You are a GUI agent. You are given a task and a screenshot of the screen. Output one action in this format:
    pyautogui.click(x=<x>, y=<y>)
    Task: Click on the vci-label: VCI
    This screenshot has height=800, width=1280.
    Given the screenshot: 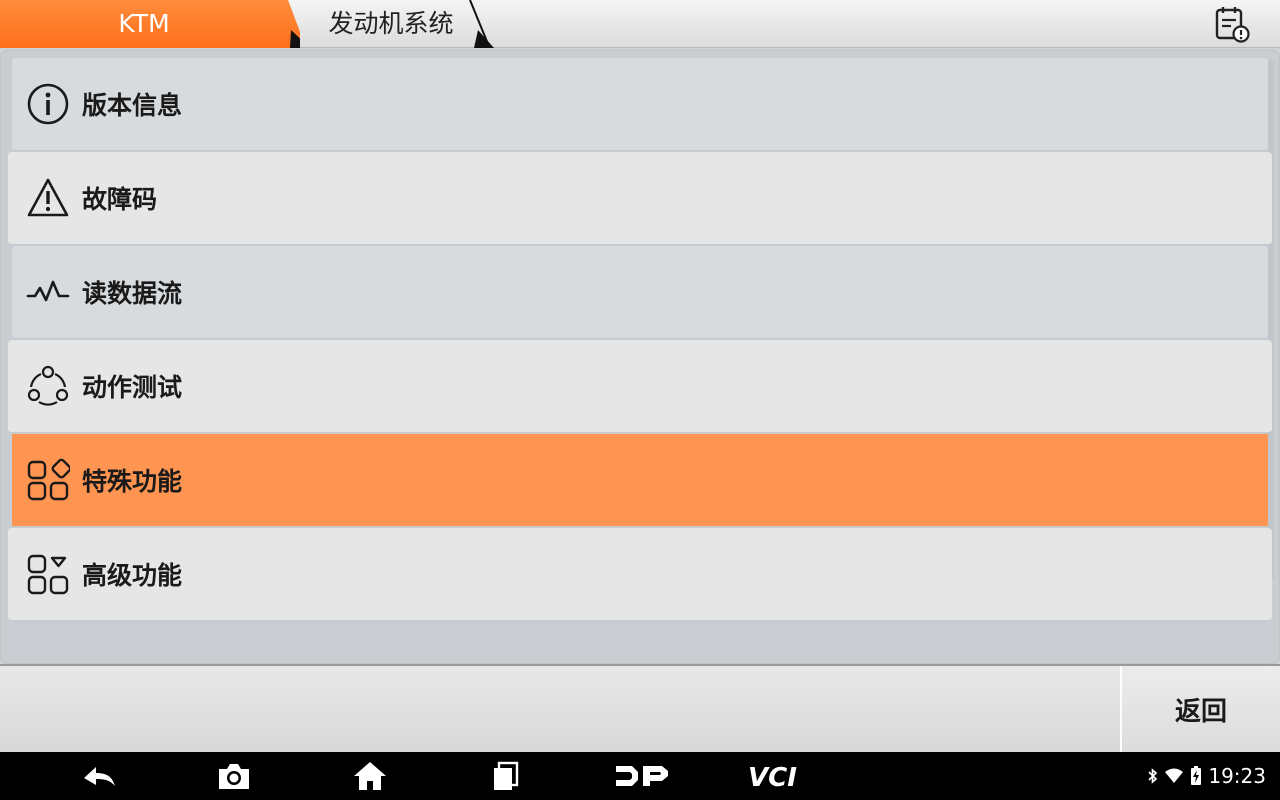 What is the action you would take?
    pyautogui.click(x=772, y=777)
    